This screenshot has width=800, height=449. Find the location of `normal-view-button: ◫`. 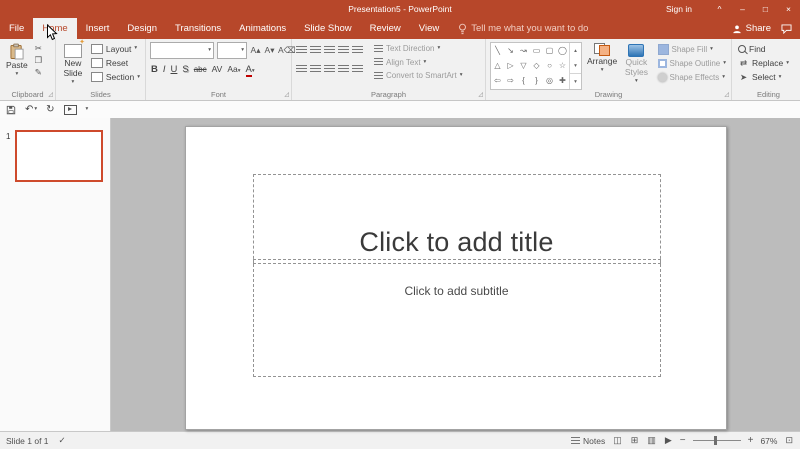

normal-view-button: ◫ is located at coordinates (617, 440).